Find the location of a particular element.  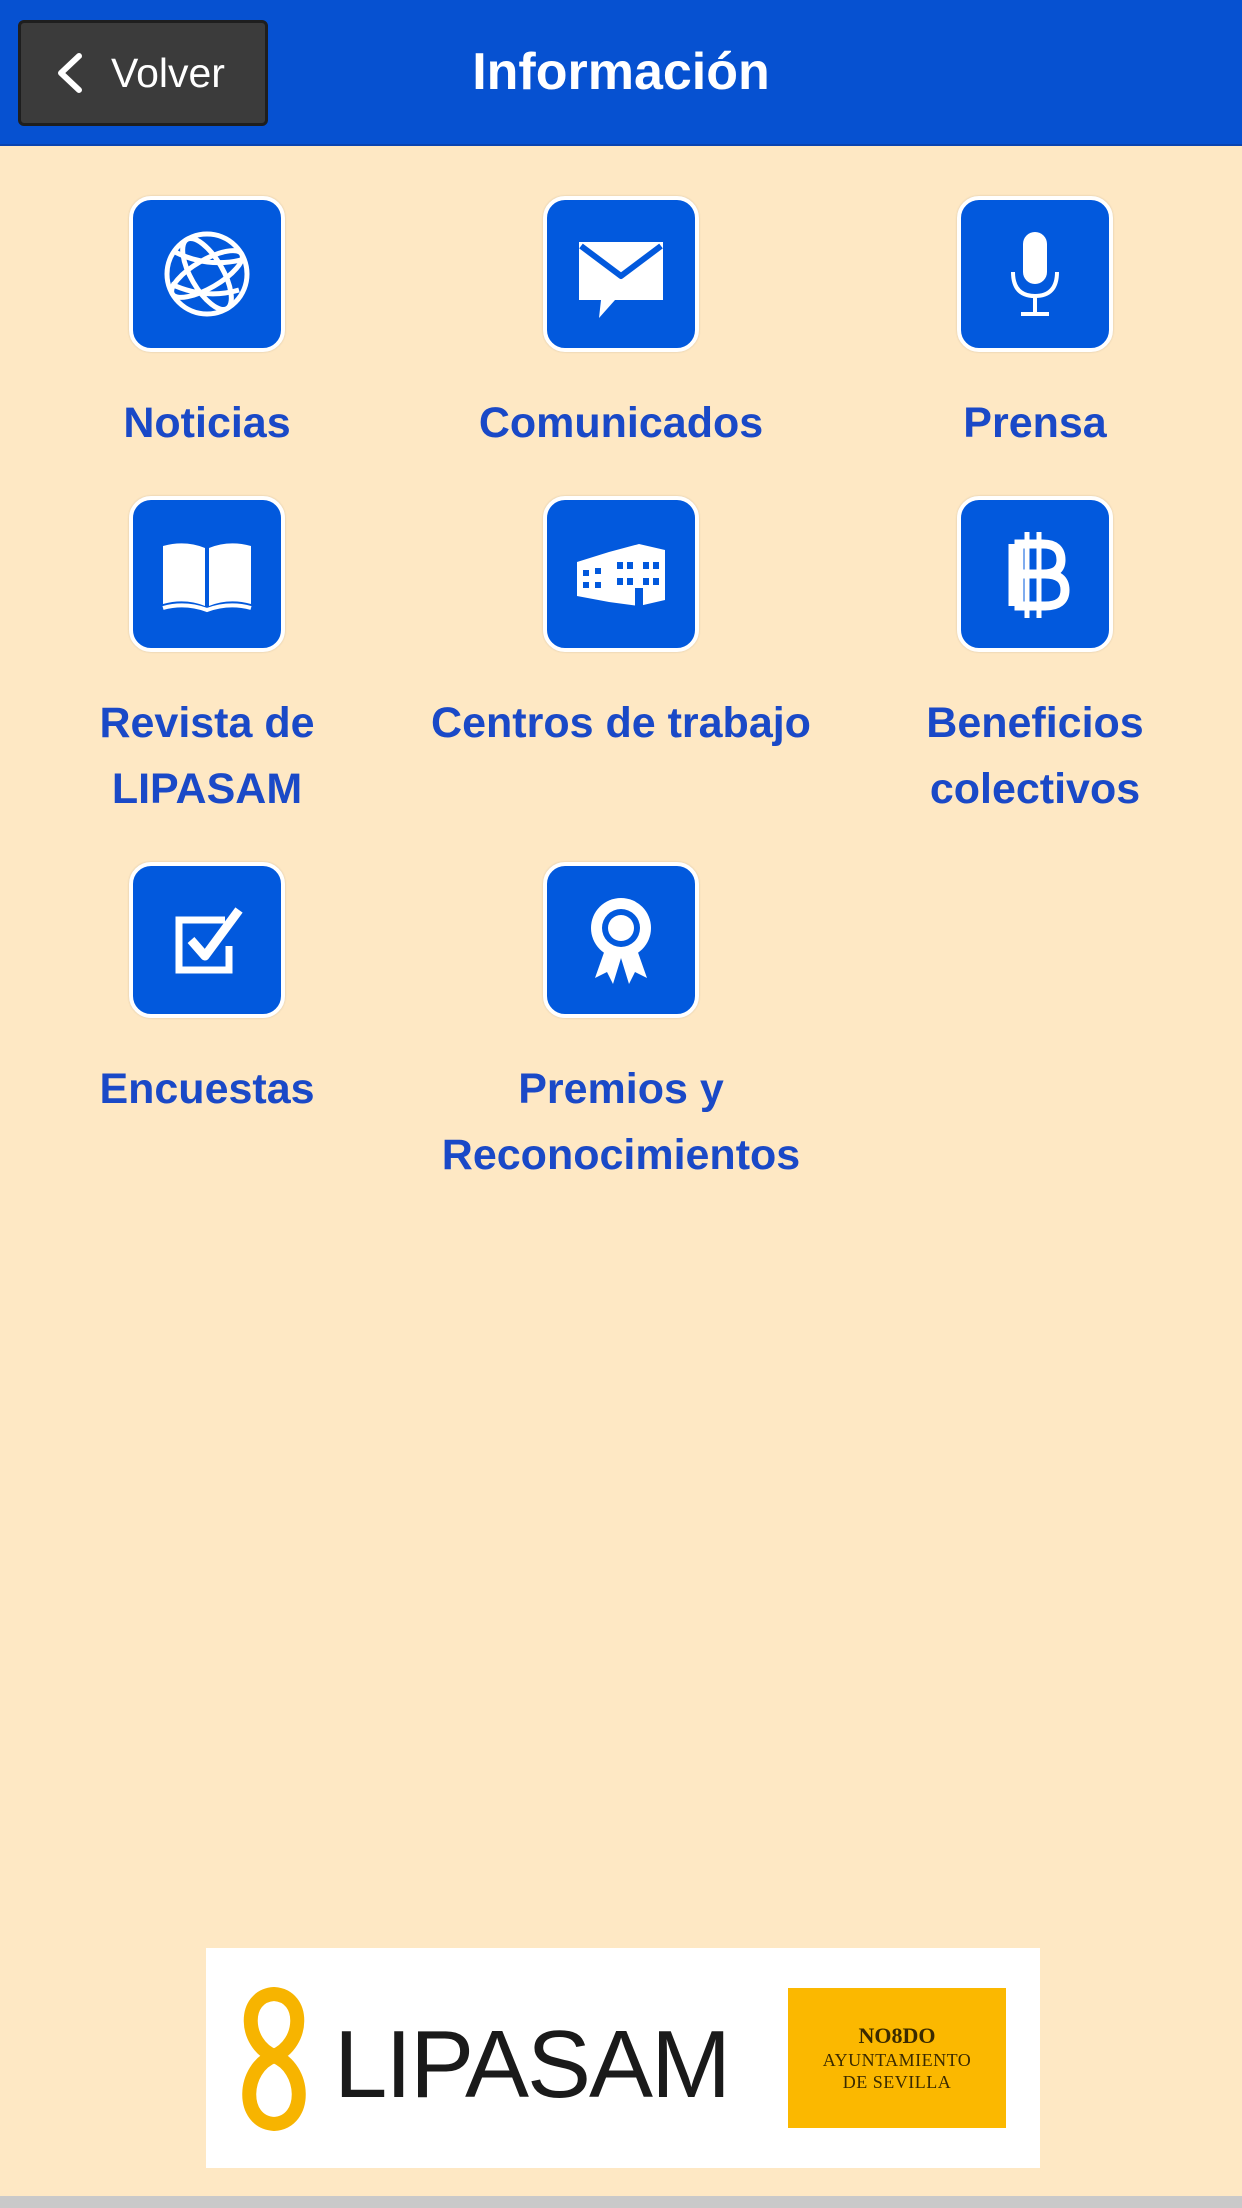

menu-item-centros: Centros de trabajo is located at coordinates (621, 626).